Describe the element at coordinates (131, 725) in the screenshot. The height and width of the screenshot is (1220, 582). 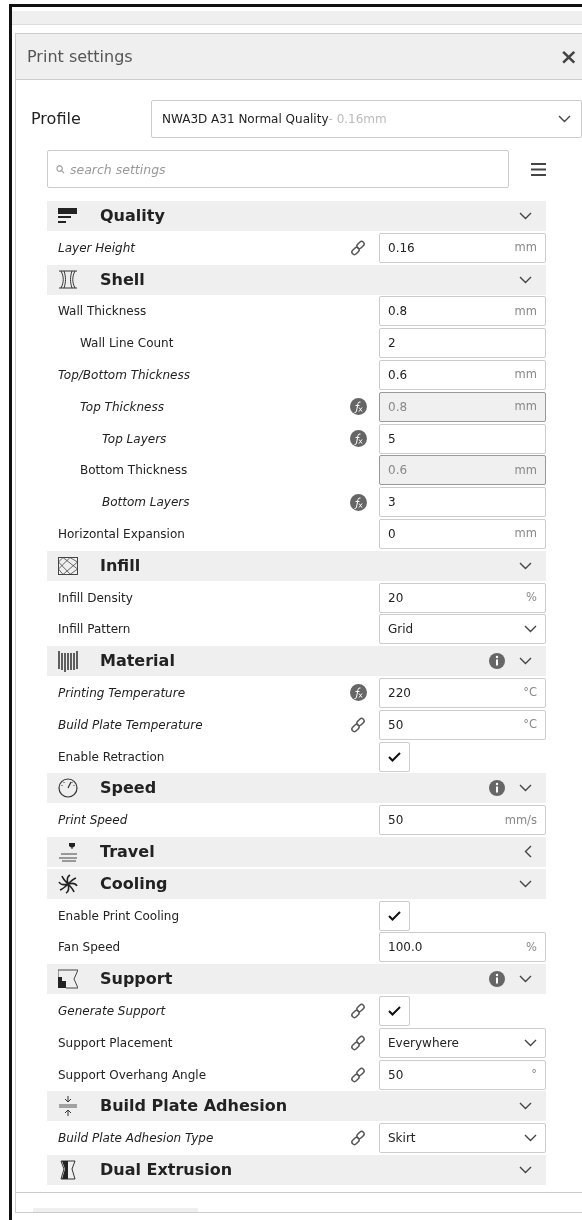
I see `setting-label: Build Plate Temperature` at that location.